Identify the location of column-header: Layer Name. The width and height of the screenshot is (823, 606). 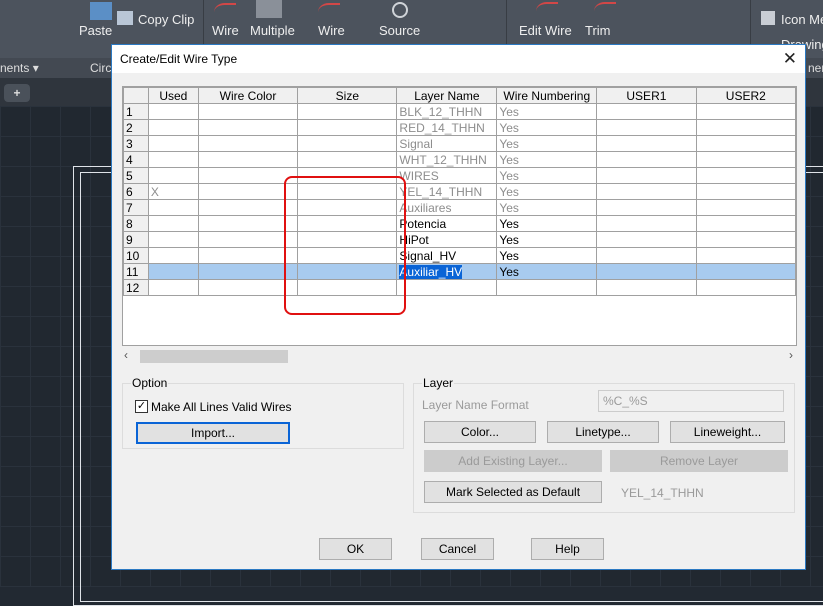
(447, 95).